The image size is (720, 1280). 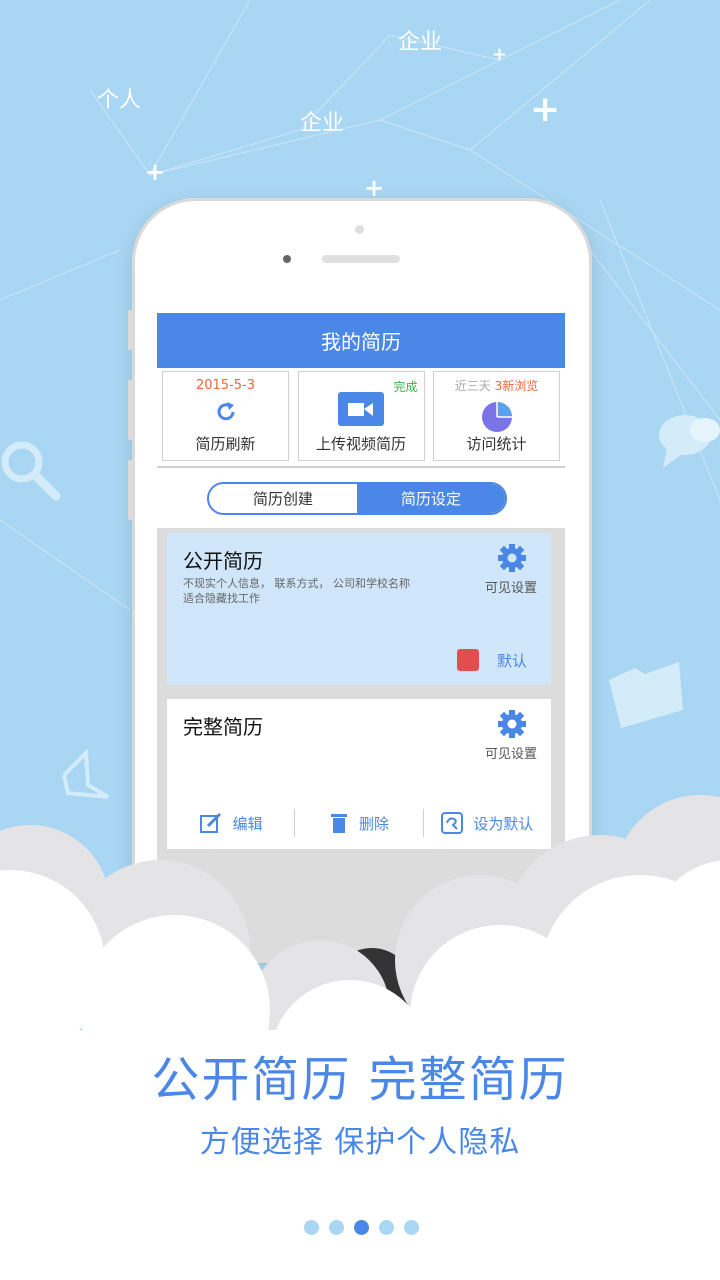 I want to click on promo-subline: 方便选择 保护个人隐私, so click(x=360, y=1142).